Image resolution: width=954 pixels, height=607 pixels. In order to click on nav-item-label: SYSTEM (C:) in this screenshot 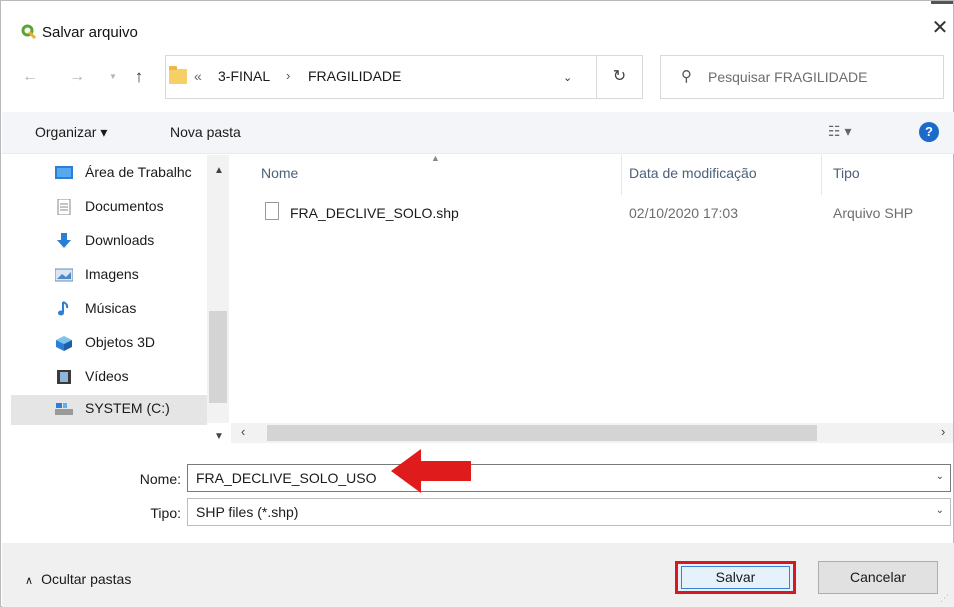, I will do `click(127, 408)`.